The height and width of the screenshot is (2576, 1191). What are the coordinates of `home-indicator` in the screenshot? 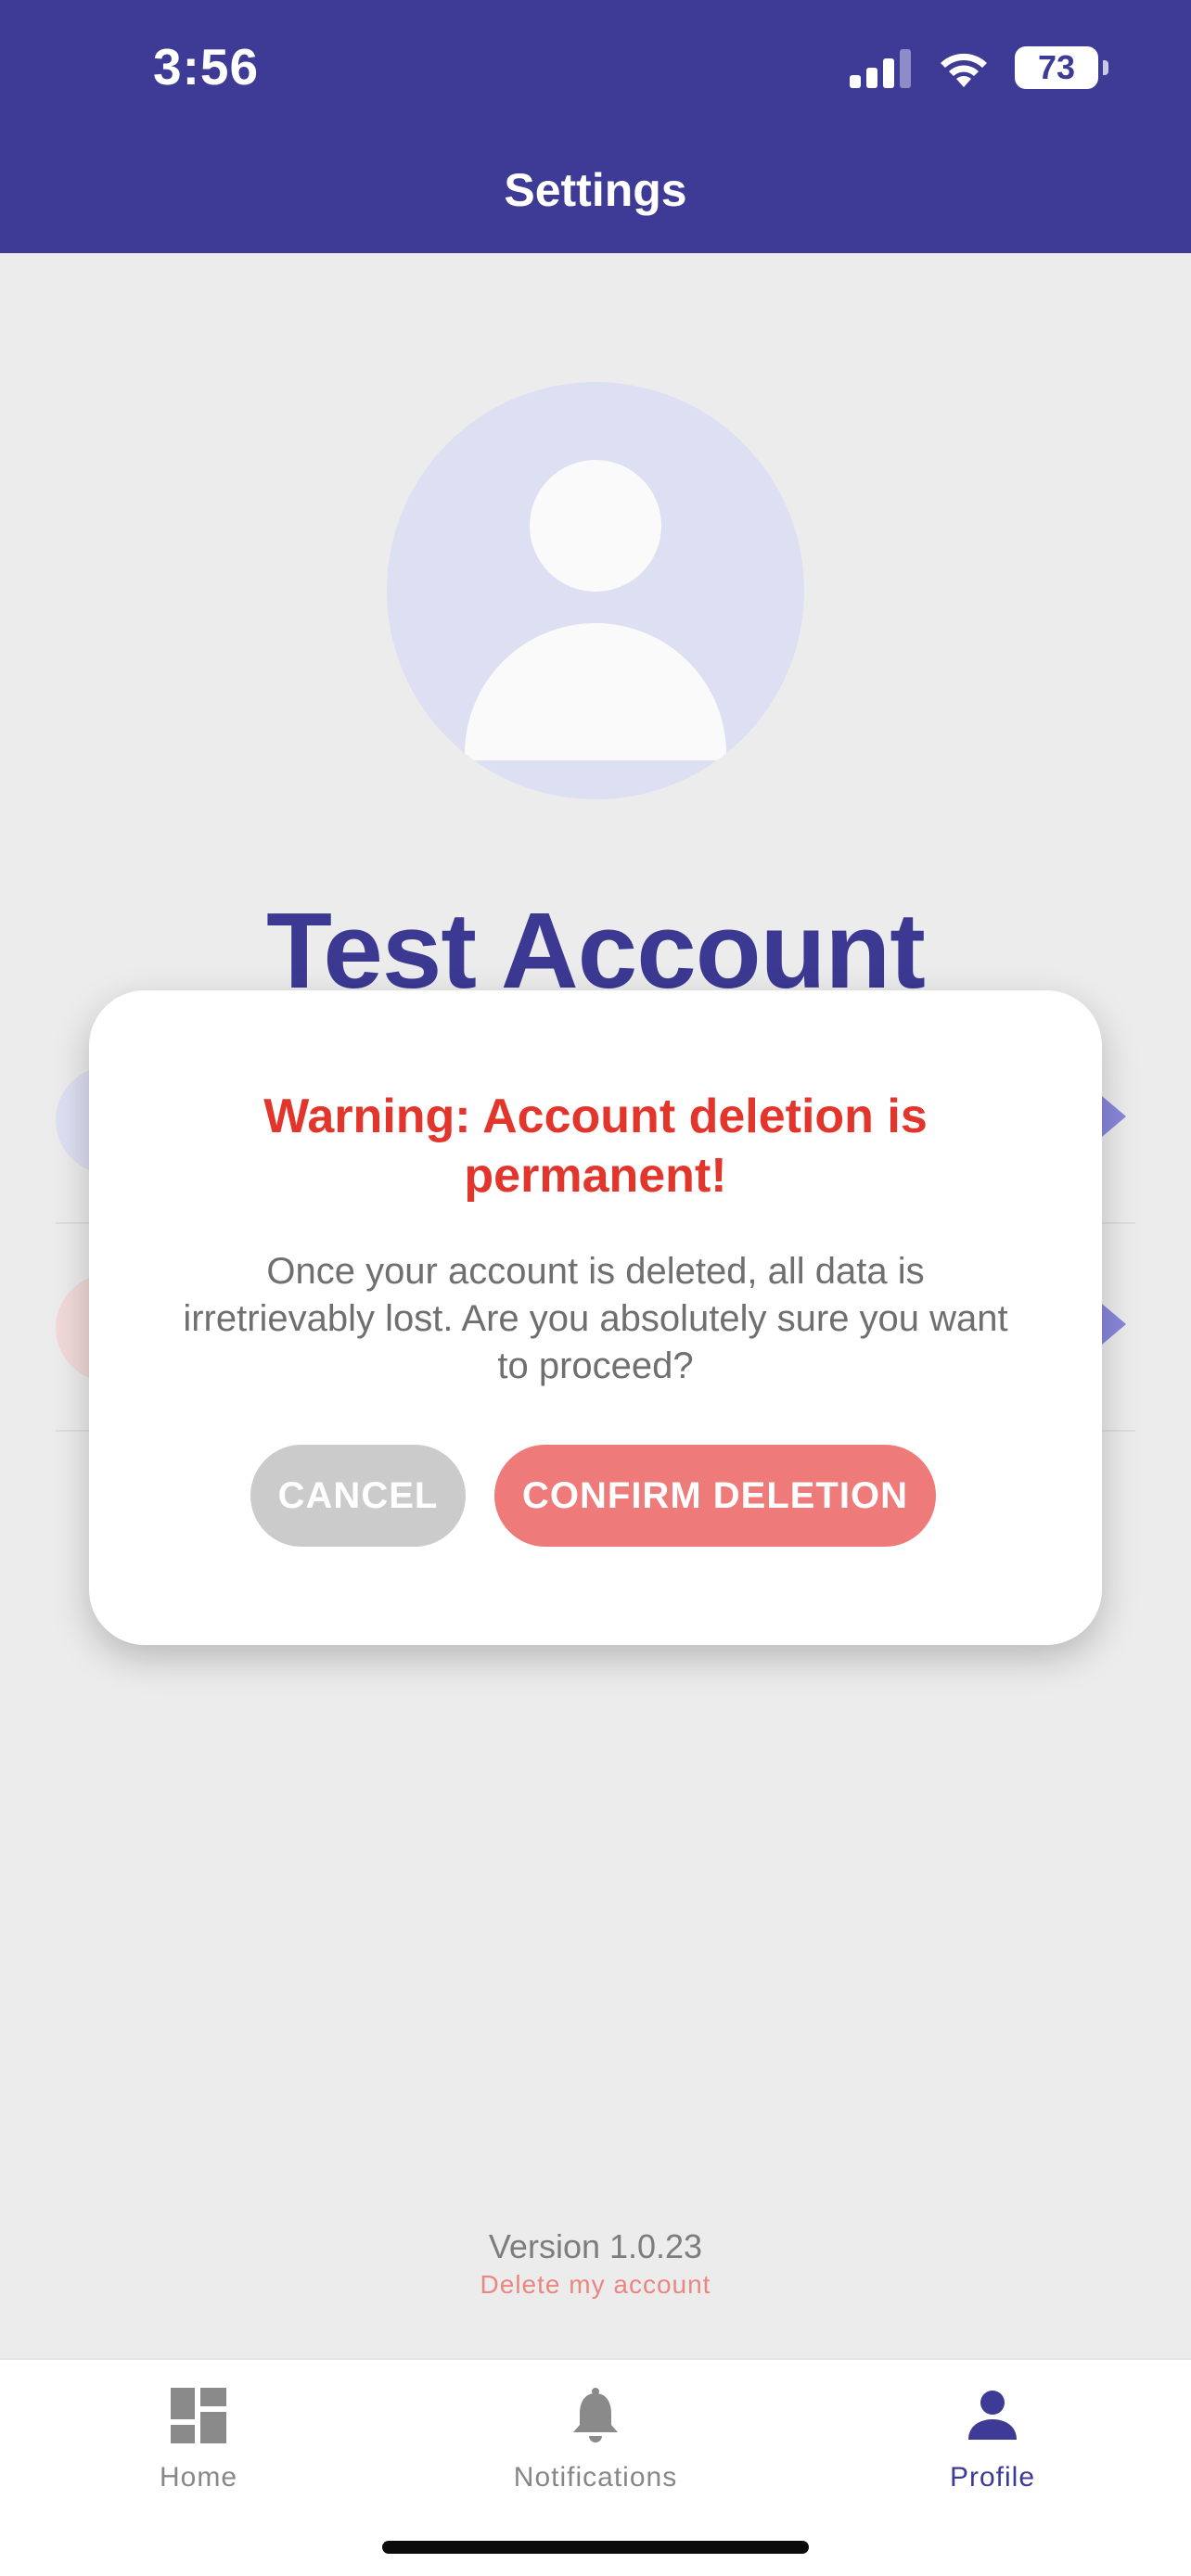 It's located at (595, 2547).